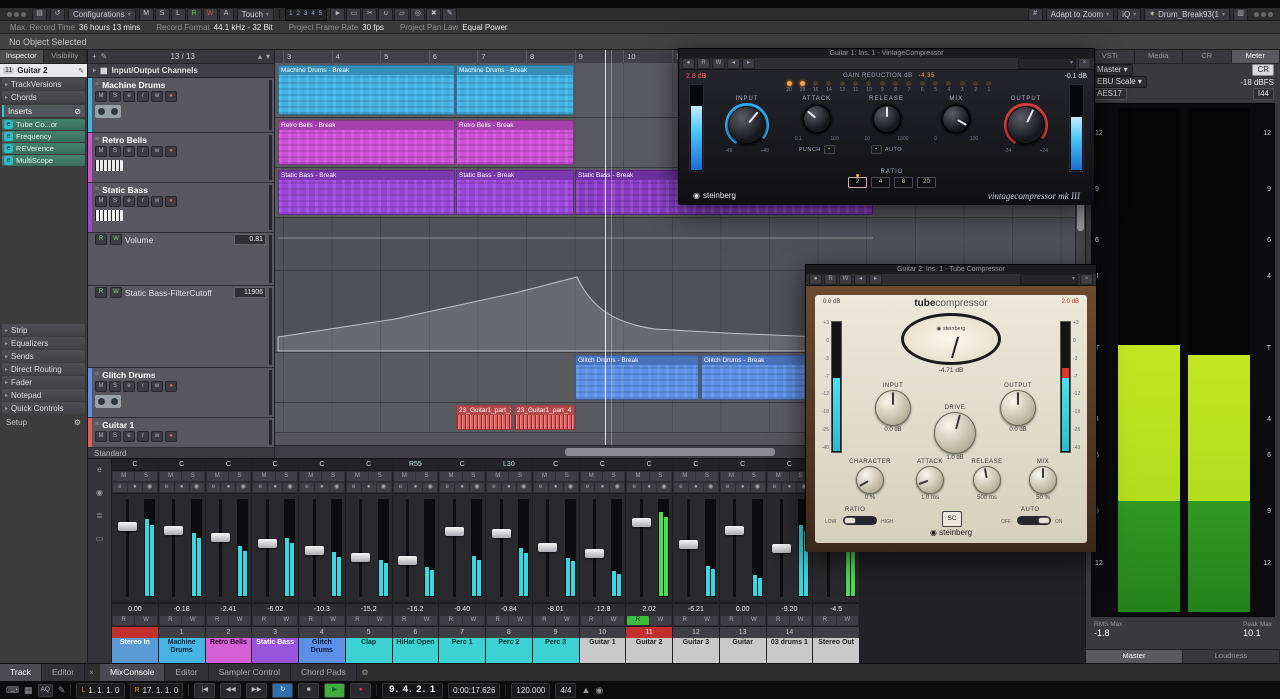 The height and width of the screenshot is (699, 1280). Describe the element at coordinates (1134, 656) in the screenshot. I see `tab-master: Master` at that location.